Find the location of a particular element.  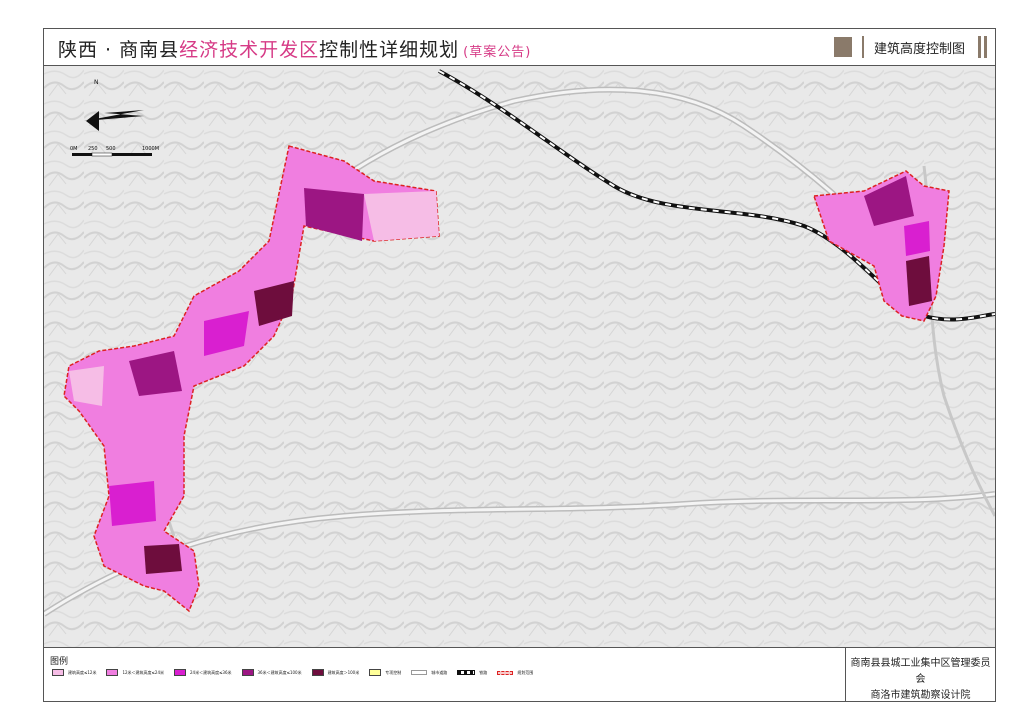

legend-item: 规划范围 is located at coordinates (515, 673).